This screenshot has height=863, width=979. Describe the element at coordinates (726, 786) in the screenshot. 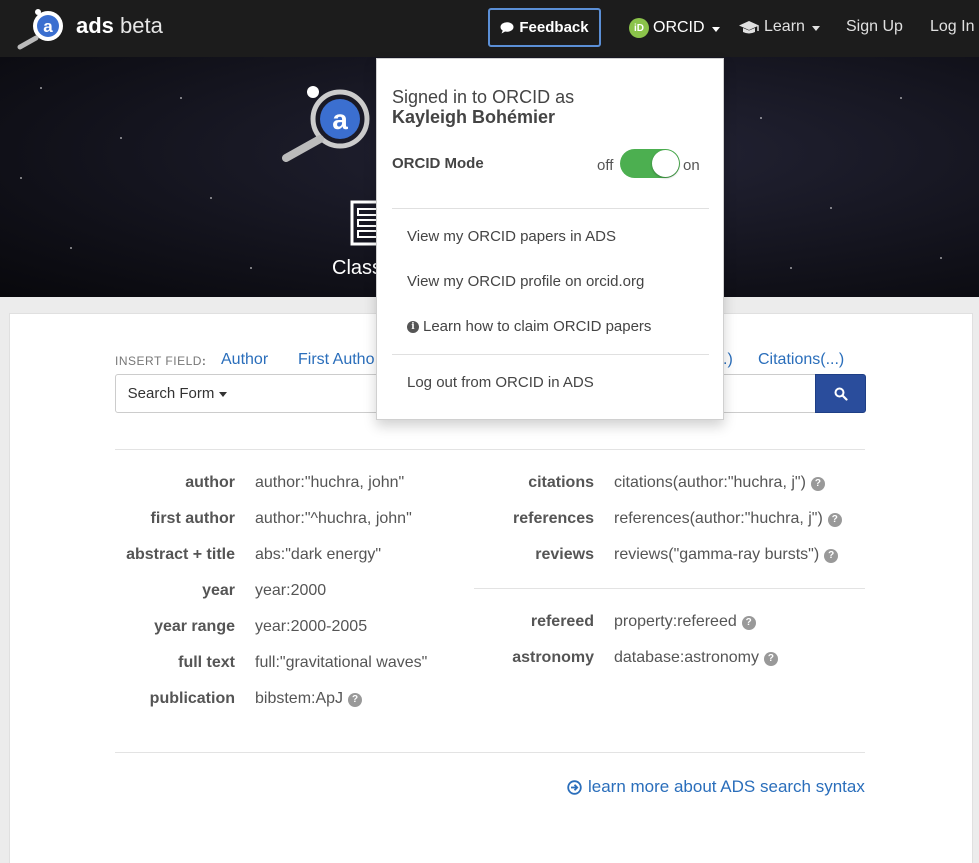

I see `learn-more-label: learn more about ADS search syntax` at that location.